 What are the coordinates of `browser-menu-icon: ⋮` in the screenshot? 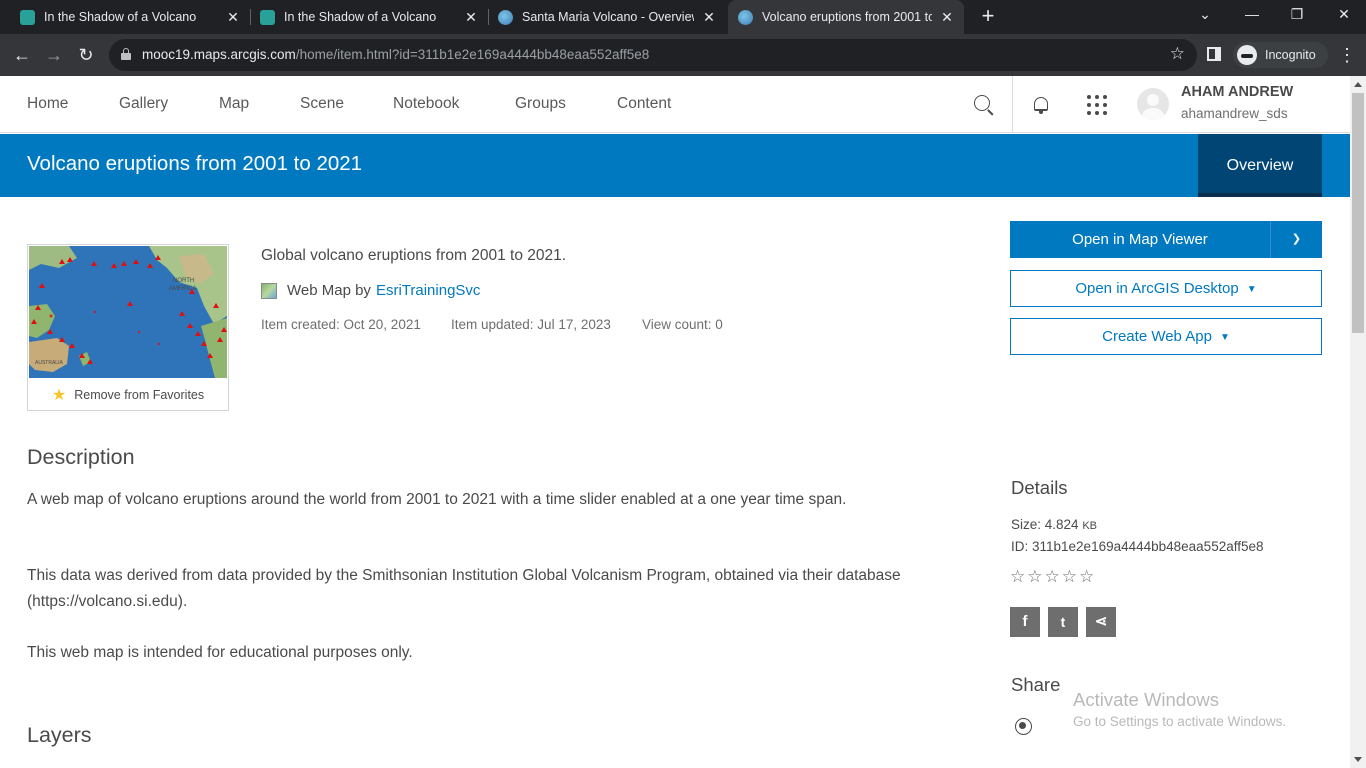 It's located at (1347, 55).